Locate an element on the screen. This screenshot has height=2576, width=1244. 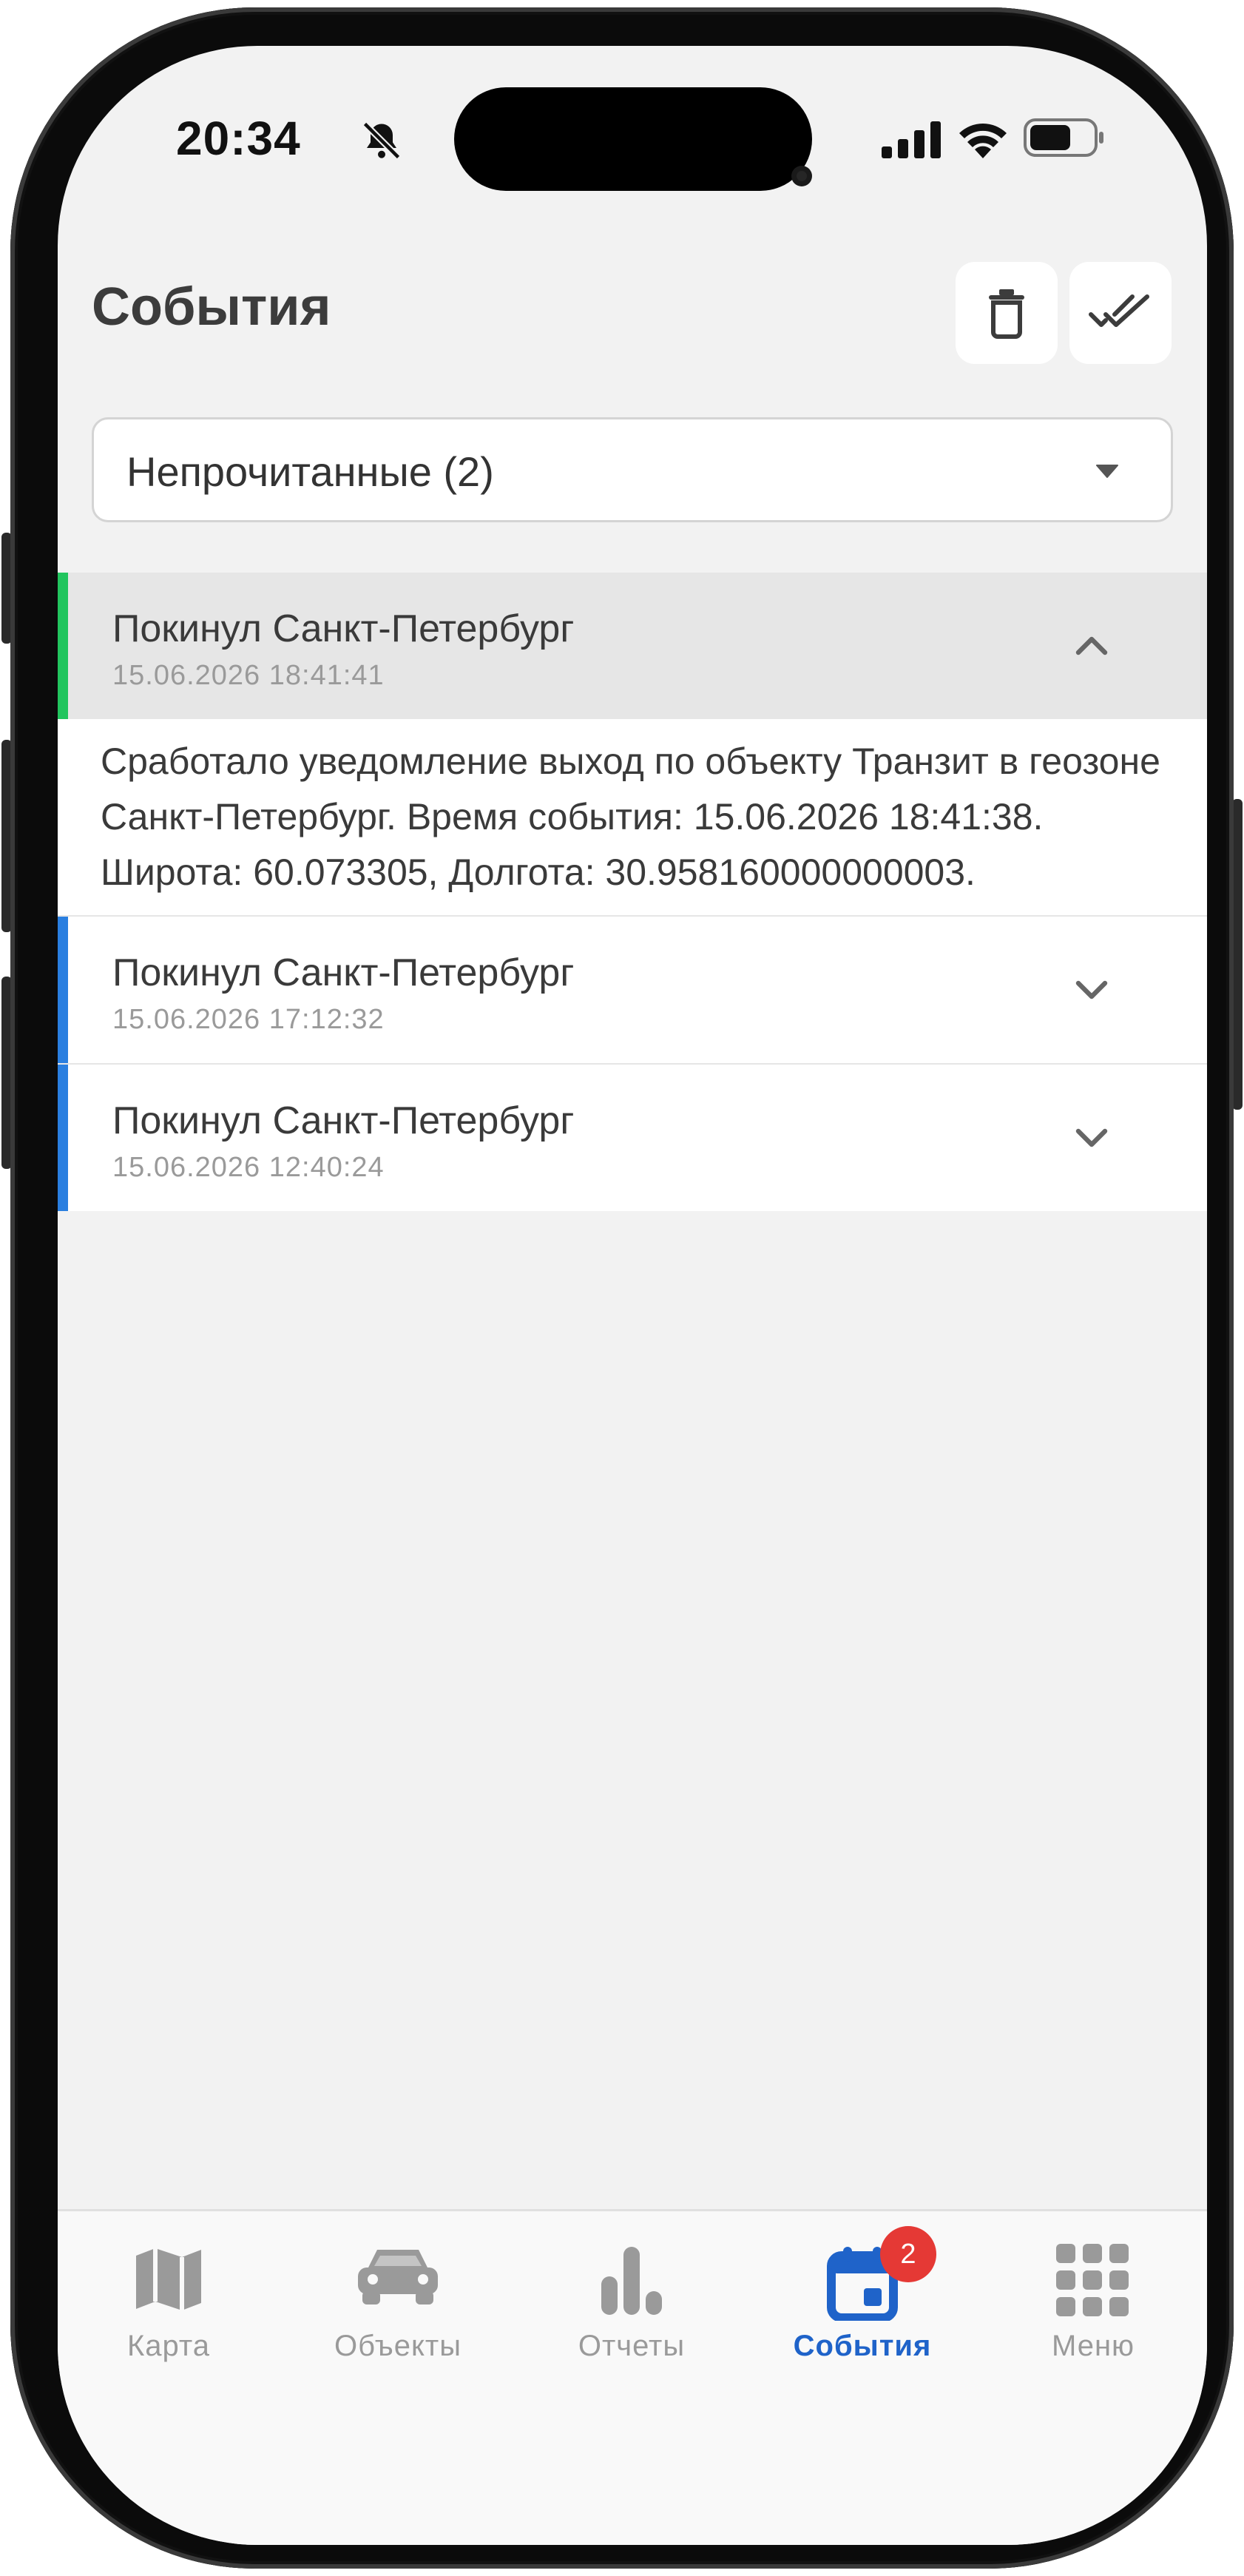
tab-map: Карта is located at coordinates (169, 2292).